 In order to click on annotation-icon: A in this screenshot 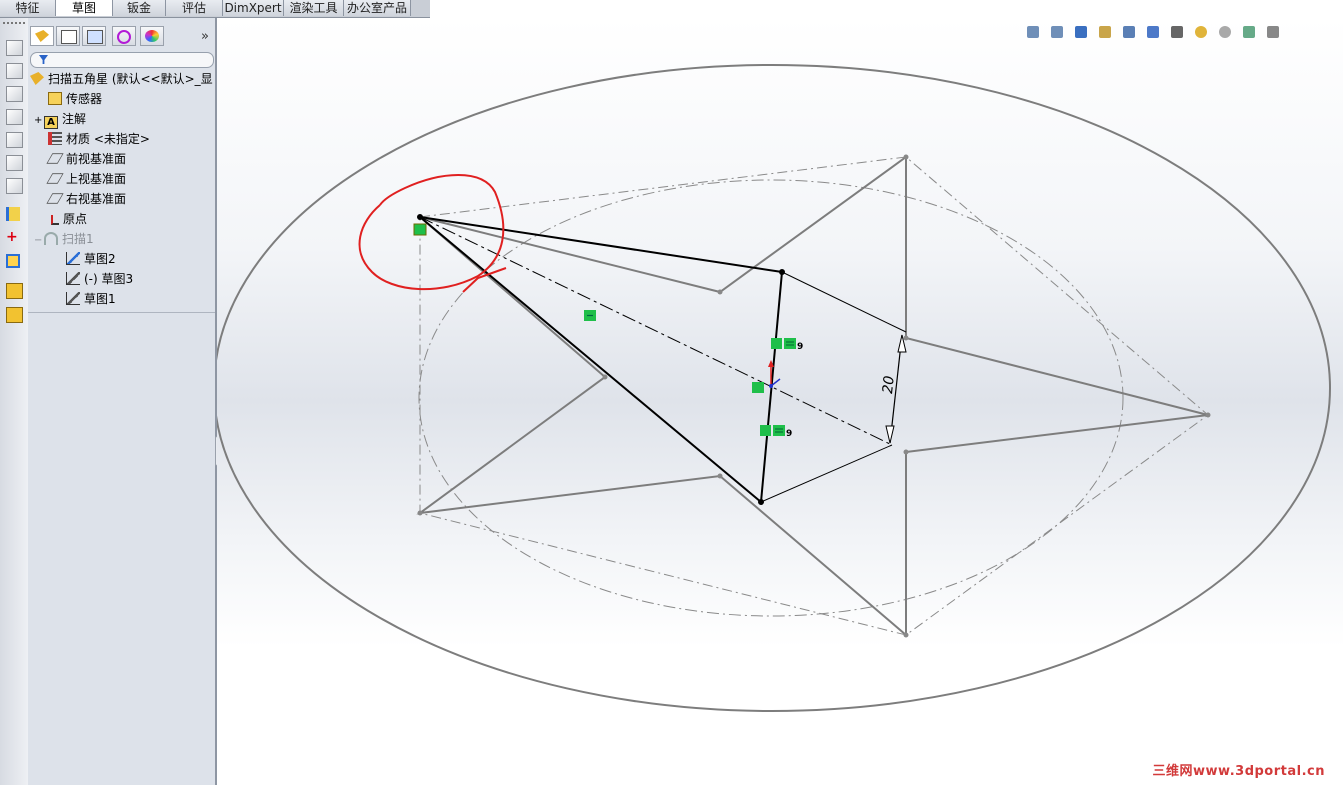, I will do `click(51, 122)`.